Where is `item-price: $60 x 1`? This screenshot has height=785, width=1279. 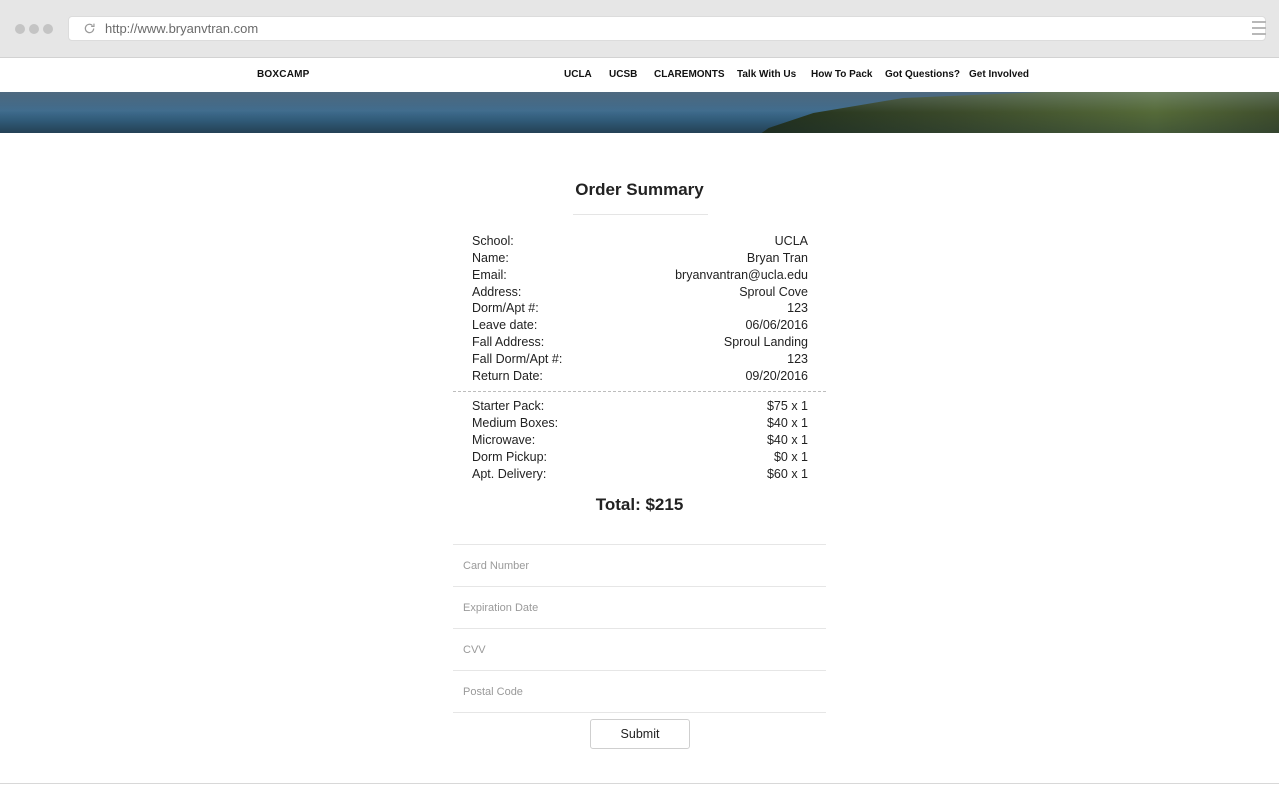 item-price: $60 x 1 is located at coordinates (787, 474).